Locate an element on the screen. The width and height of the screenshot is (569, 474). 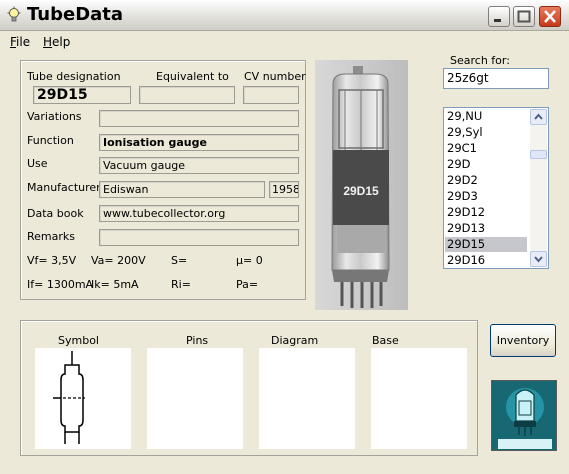
list-item-selected: 29D15 is located at coordinates (486, 244).